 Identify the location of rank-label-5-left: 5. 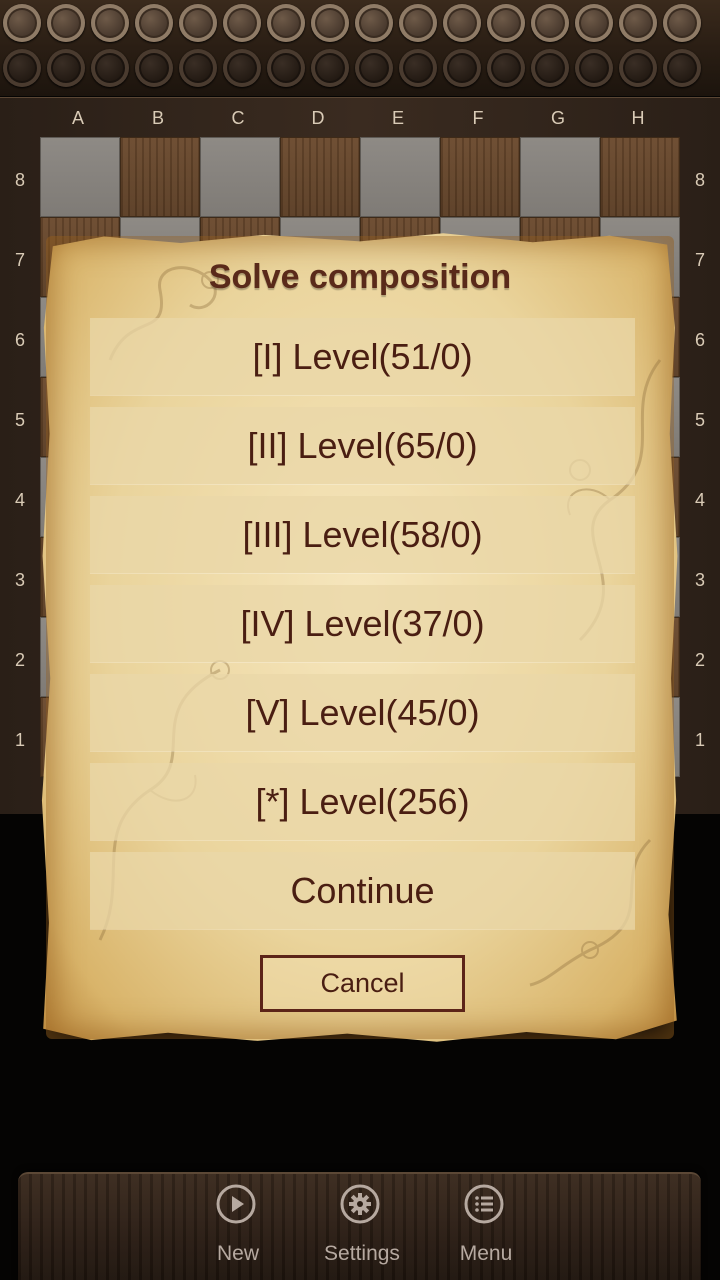
(19, 420).